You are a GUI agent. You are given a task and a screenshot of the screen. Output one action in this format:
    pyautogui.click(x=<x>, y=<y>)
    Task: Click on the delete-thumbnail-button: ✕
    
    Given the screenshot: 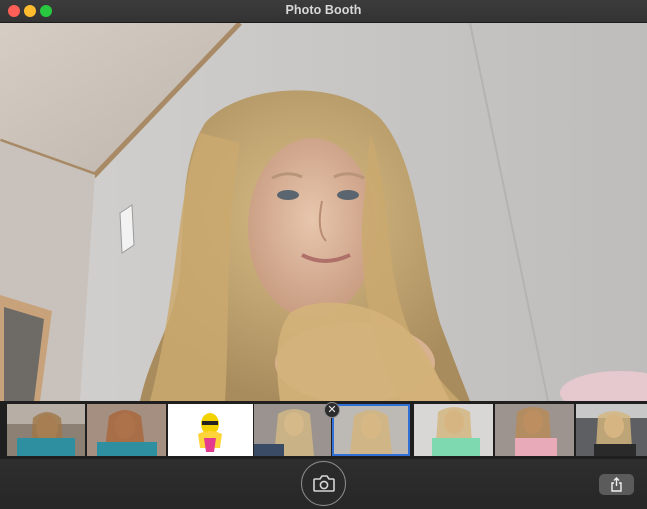 What is the action you would take?
    pyautogui.click(x=332, y=410)
    